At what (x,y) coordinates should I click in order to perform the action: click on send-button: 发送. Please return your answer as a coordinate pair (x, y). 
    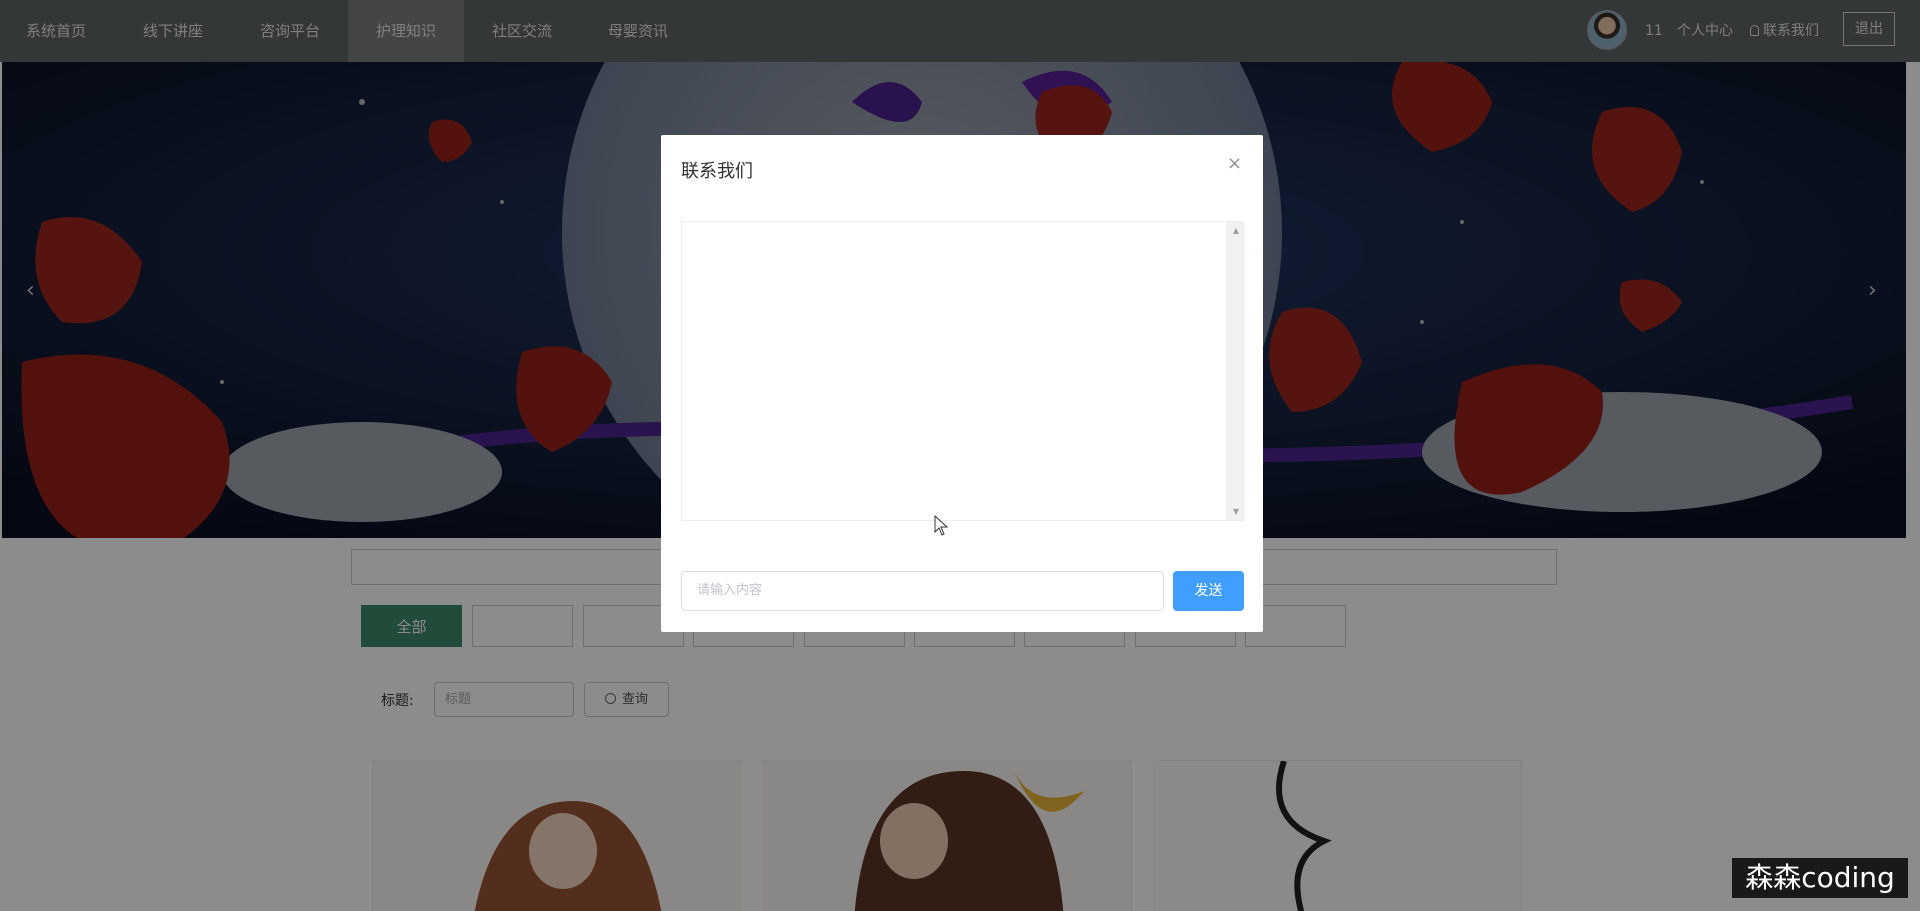
    Looking at the image, I should click on (1208, 591).